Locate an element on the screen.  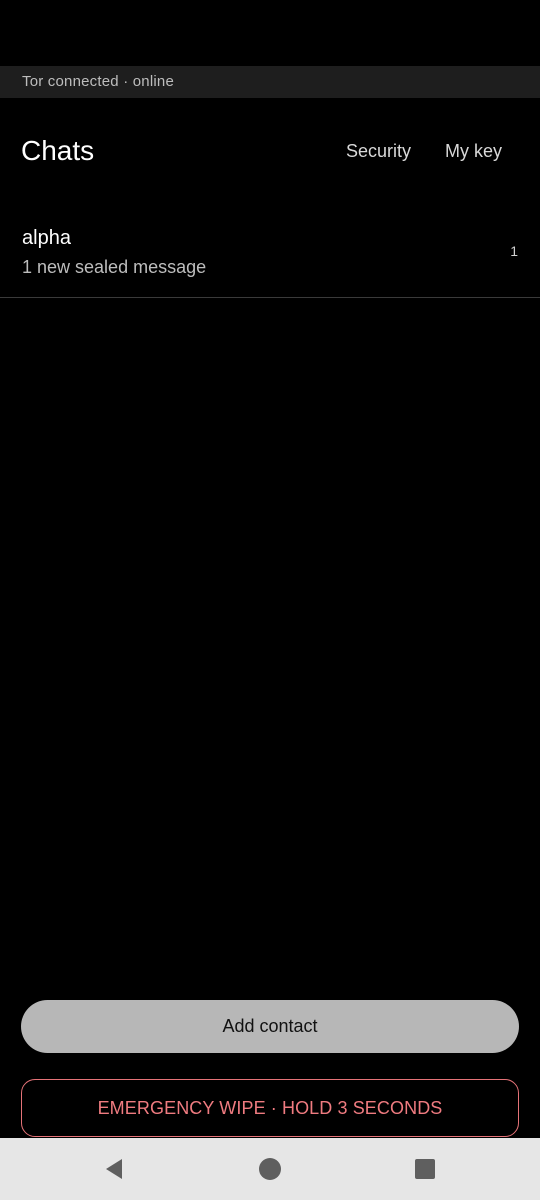
add-contact-button: Add contact is located at coordinates (270, 1026).